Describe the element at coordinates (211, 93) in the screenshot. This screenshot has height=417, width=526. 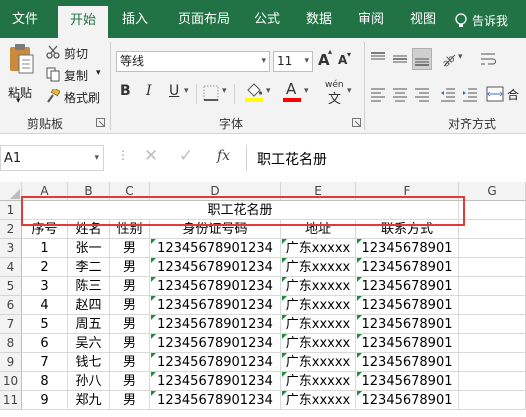
I see `borders-icon` at that location.